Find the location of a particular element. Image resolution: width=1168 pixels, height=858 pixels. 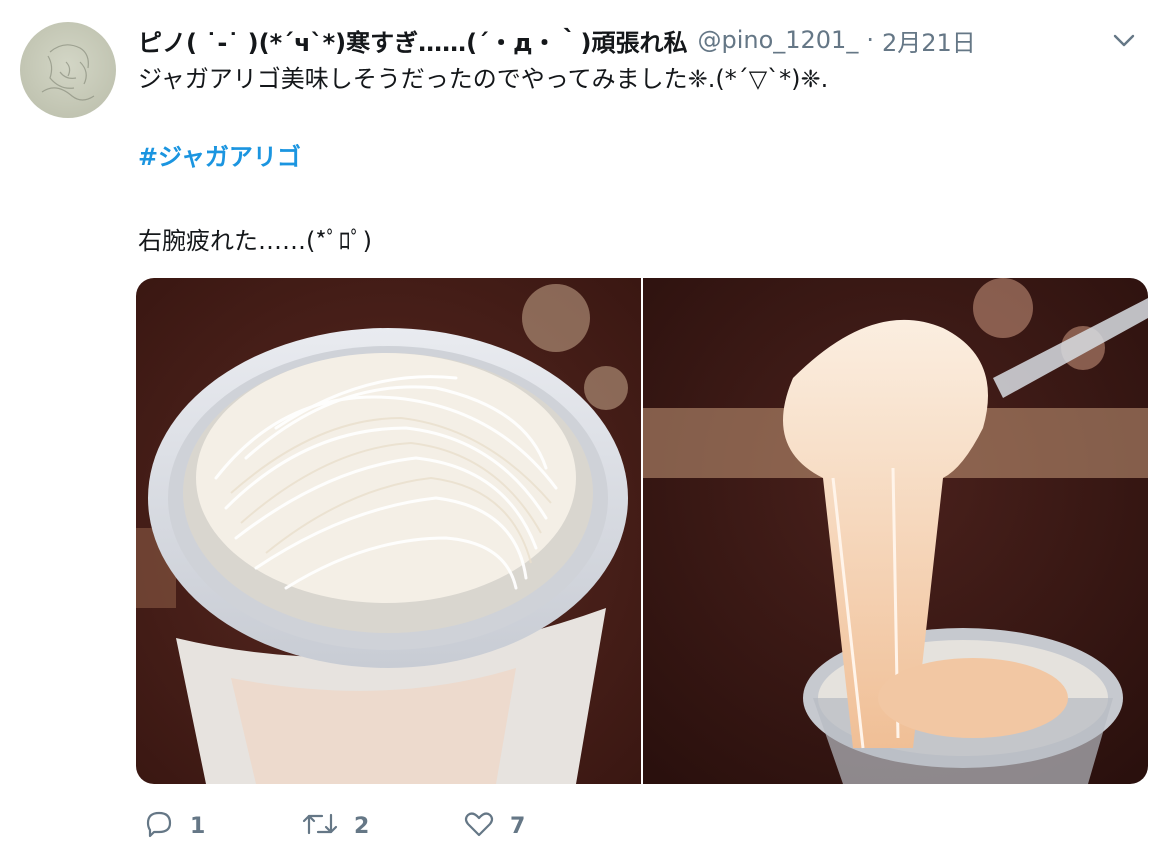

hashtag-link: #ジャガアリゴ is located at coordinates (638, 157).